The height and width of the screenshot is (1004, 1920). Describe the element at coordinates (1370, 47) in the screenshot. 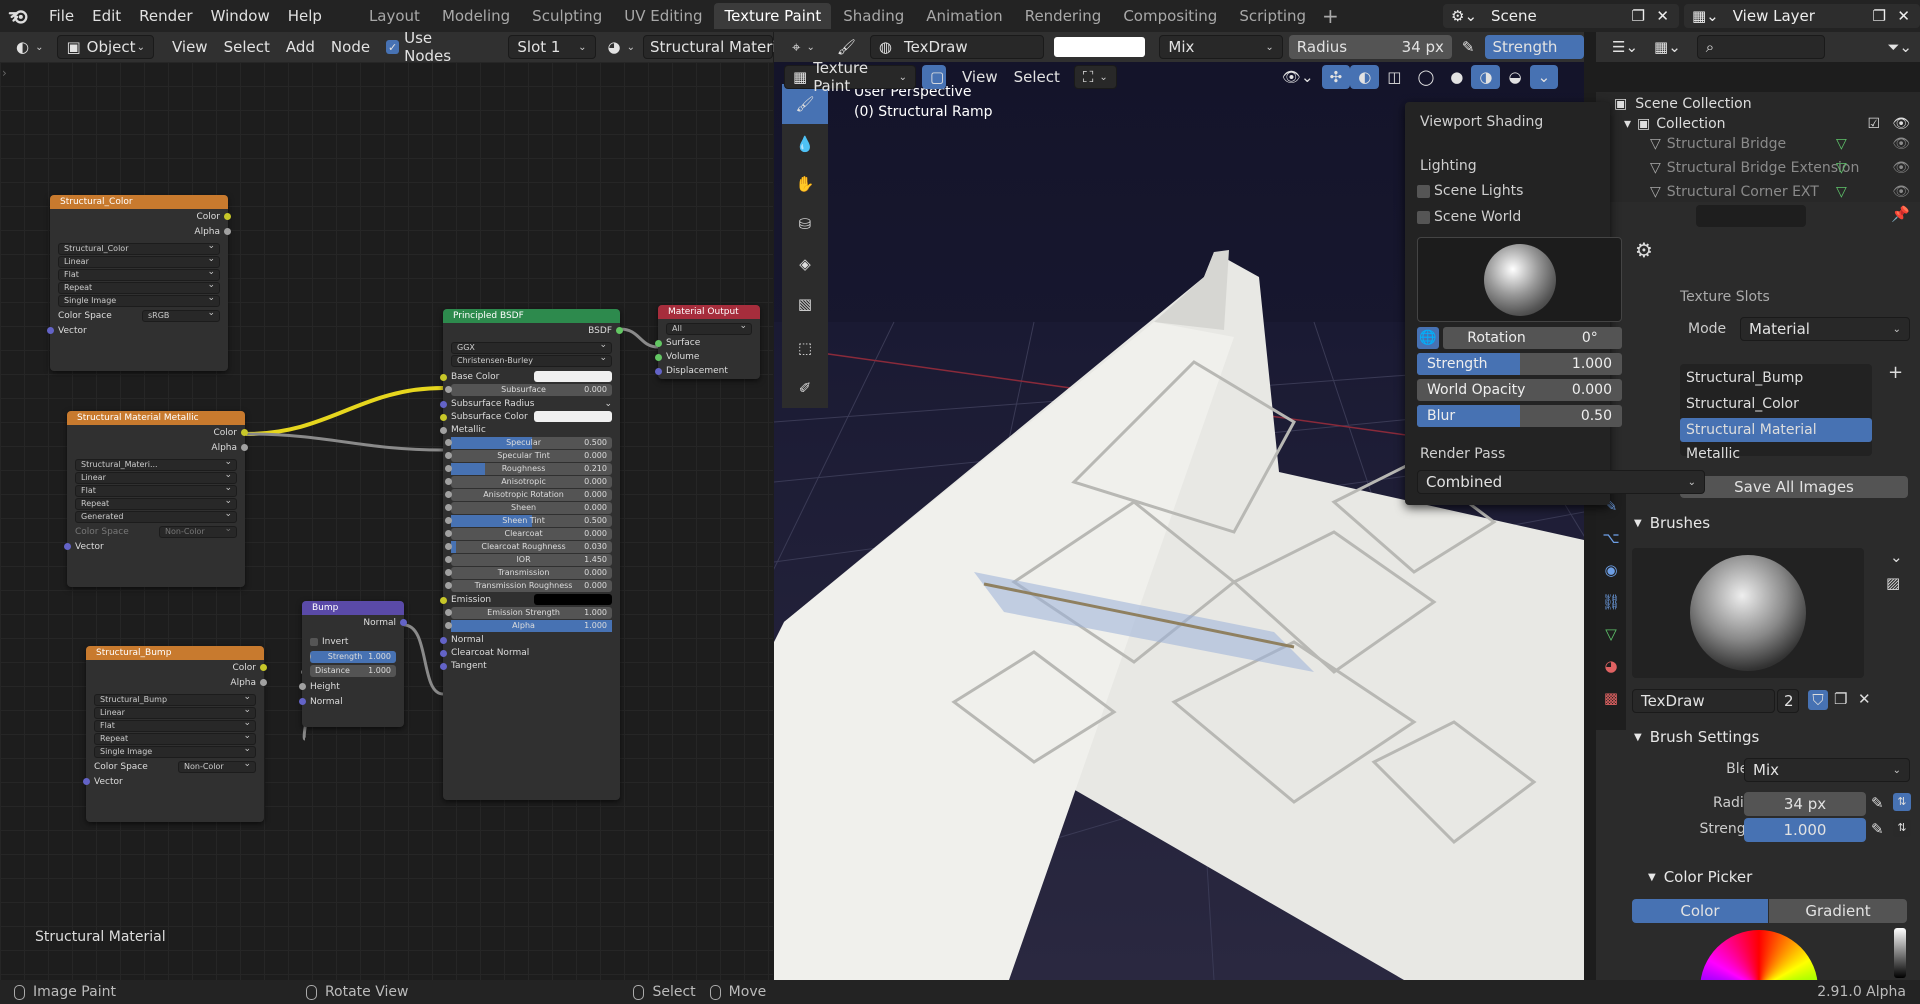

I see `radius-field: Radius 34 px` at that location.